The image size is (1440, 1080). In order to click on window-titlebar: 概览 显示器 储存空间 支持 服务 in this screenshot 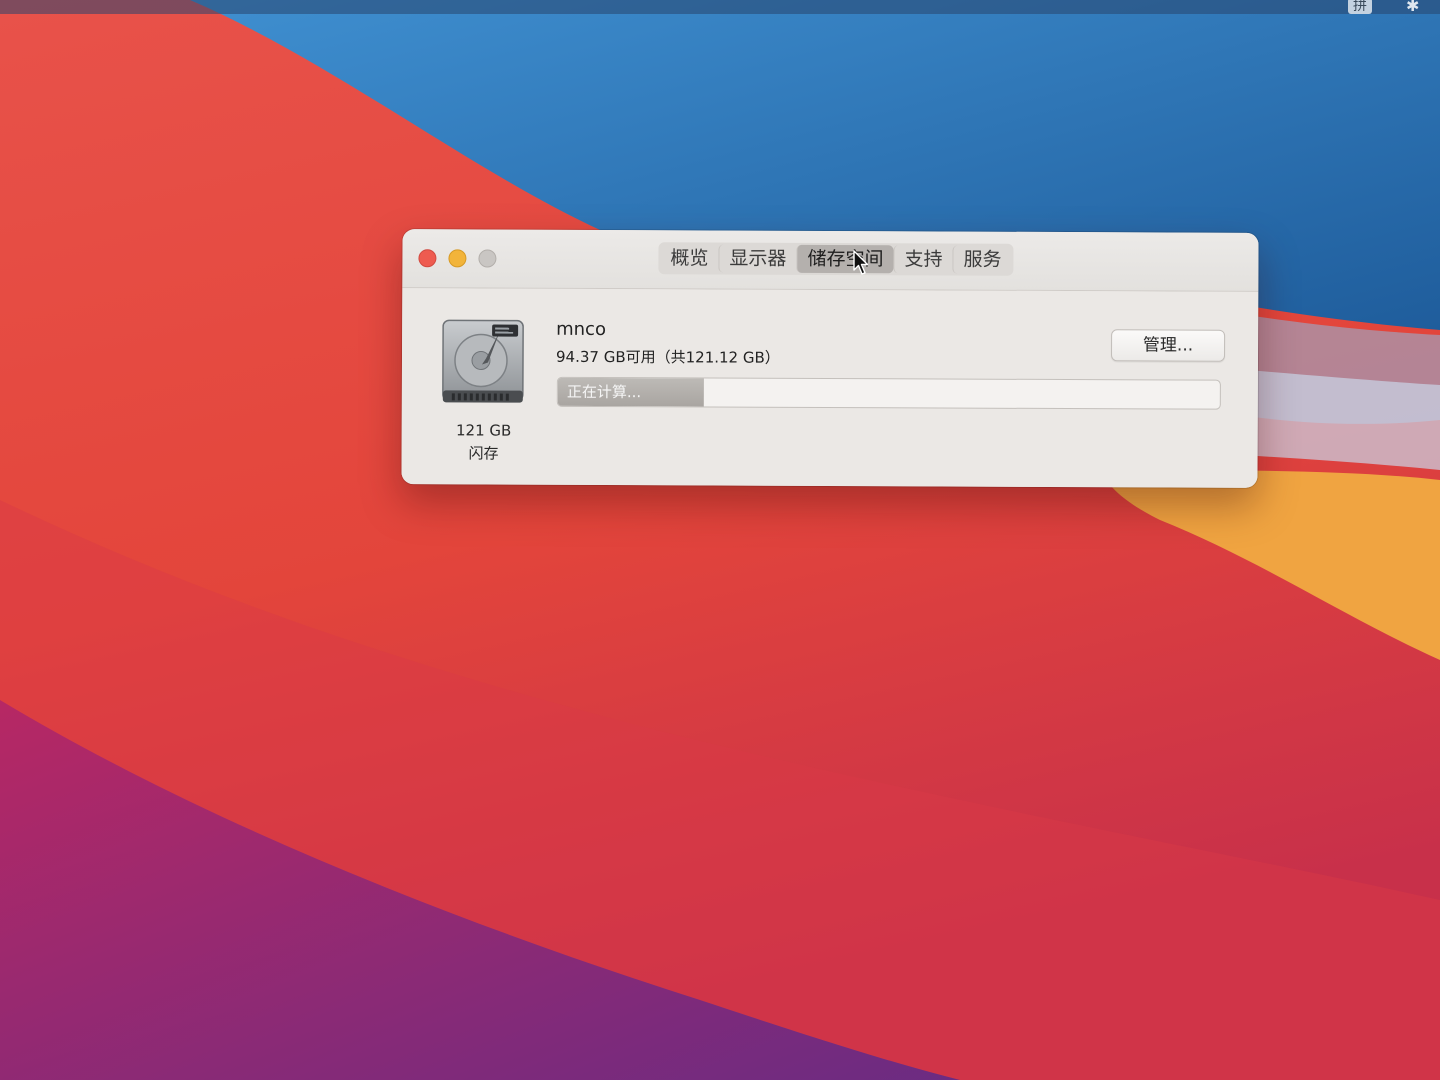, I will do `click(830, 260)`.